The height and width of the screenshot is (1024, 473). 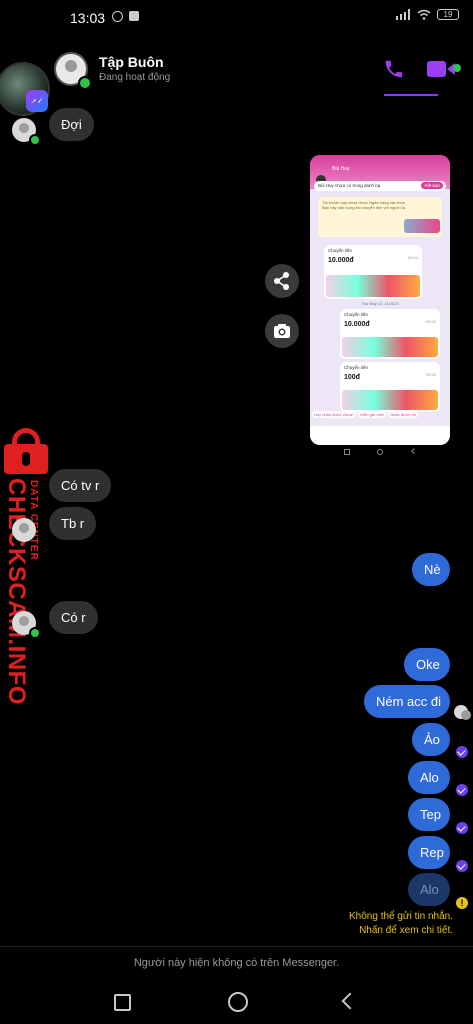 What do you see at coordinates (349, 185) in the screenshot?
I see `screenshot-banner-text: Bùi Huy chưa có trong danh bạ` at bounding box center [349, 185].